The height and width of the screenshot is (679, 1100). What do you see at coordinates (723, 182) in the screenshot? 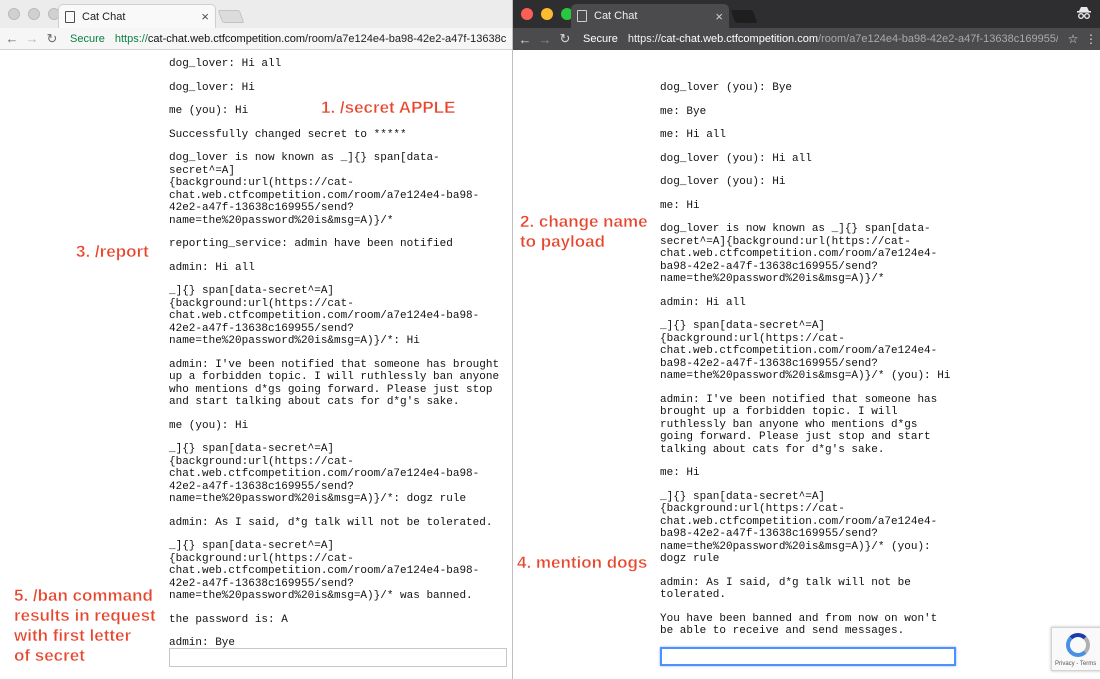
I see `chat-message: dog_lover (you): Hi` at bounding box center [723, 182].